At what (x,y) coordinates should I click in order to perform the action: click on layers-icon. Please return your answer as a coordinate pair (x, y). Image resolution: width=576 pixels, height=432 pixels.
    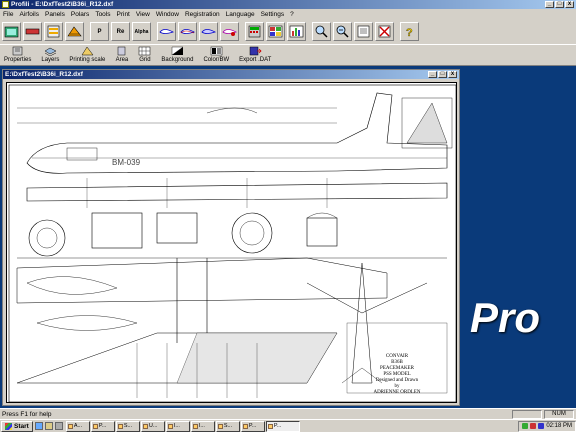
    Looking at the image, I should click on (50, 51).